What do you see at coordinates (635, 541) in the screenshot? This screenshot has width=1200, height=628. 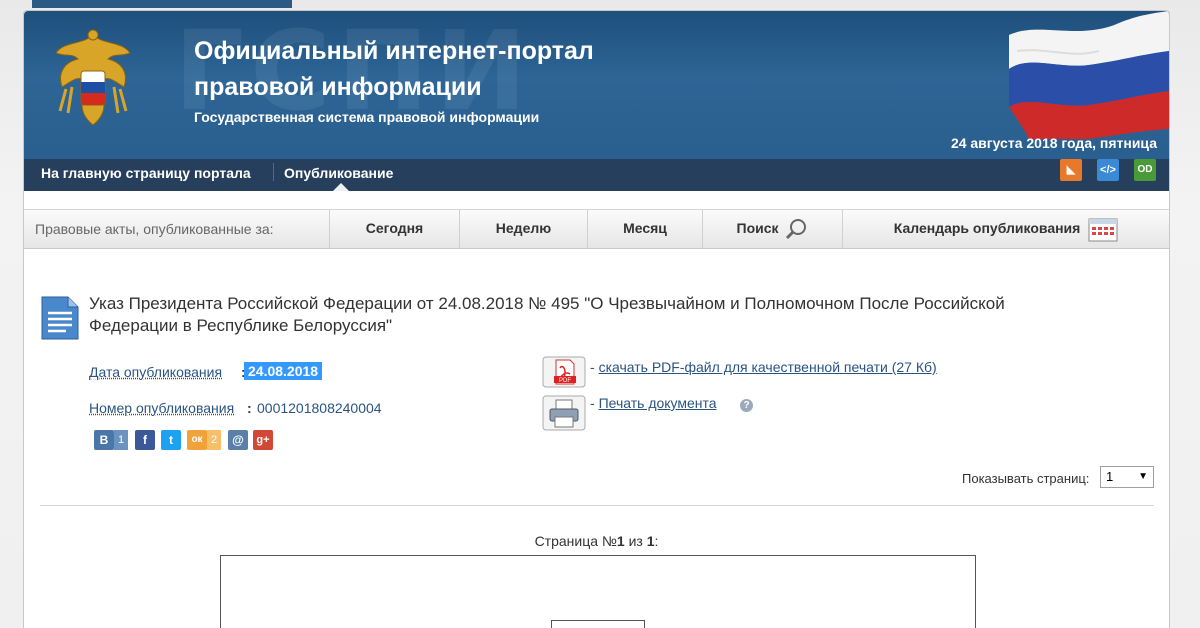 I see `page-counter-mid: из` at bounding box center [635, 541].